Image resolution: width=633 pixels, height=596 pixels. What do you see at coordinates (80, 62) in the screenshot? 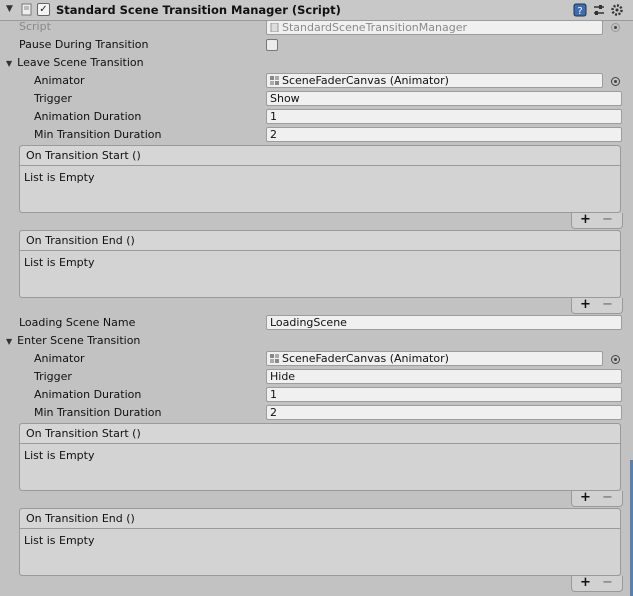
I see `leave-label: Leave Scene Transition` at bounding box center [80, 62].